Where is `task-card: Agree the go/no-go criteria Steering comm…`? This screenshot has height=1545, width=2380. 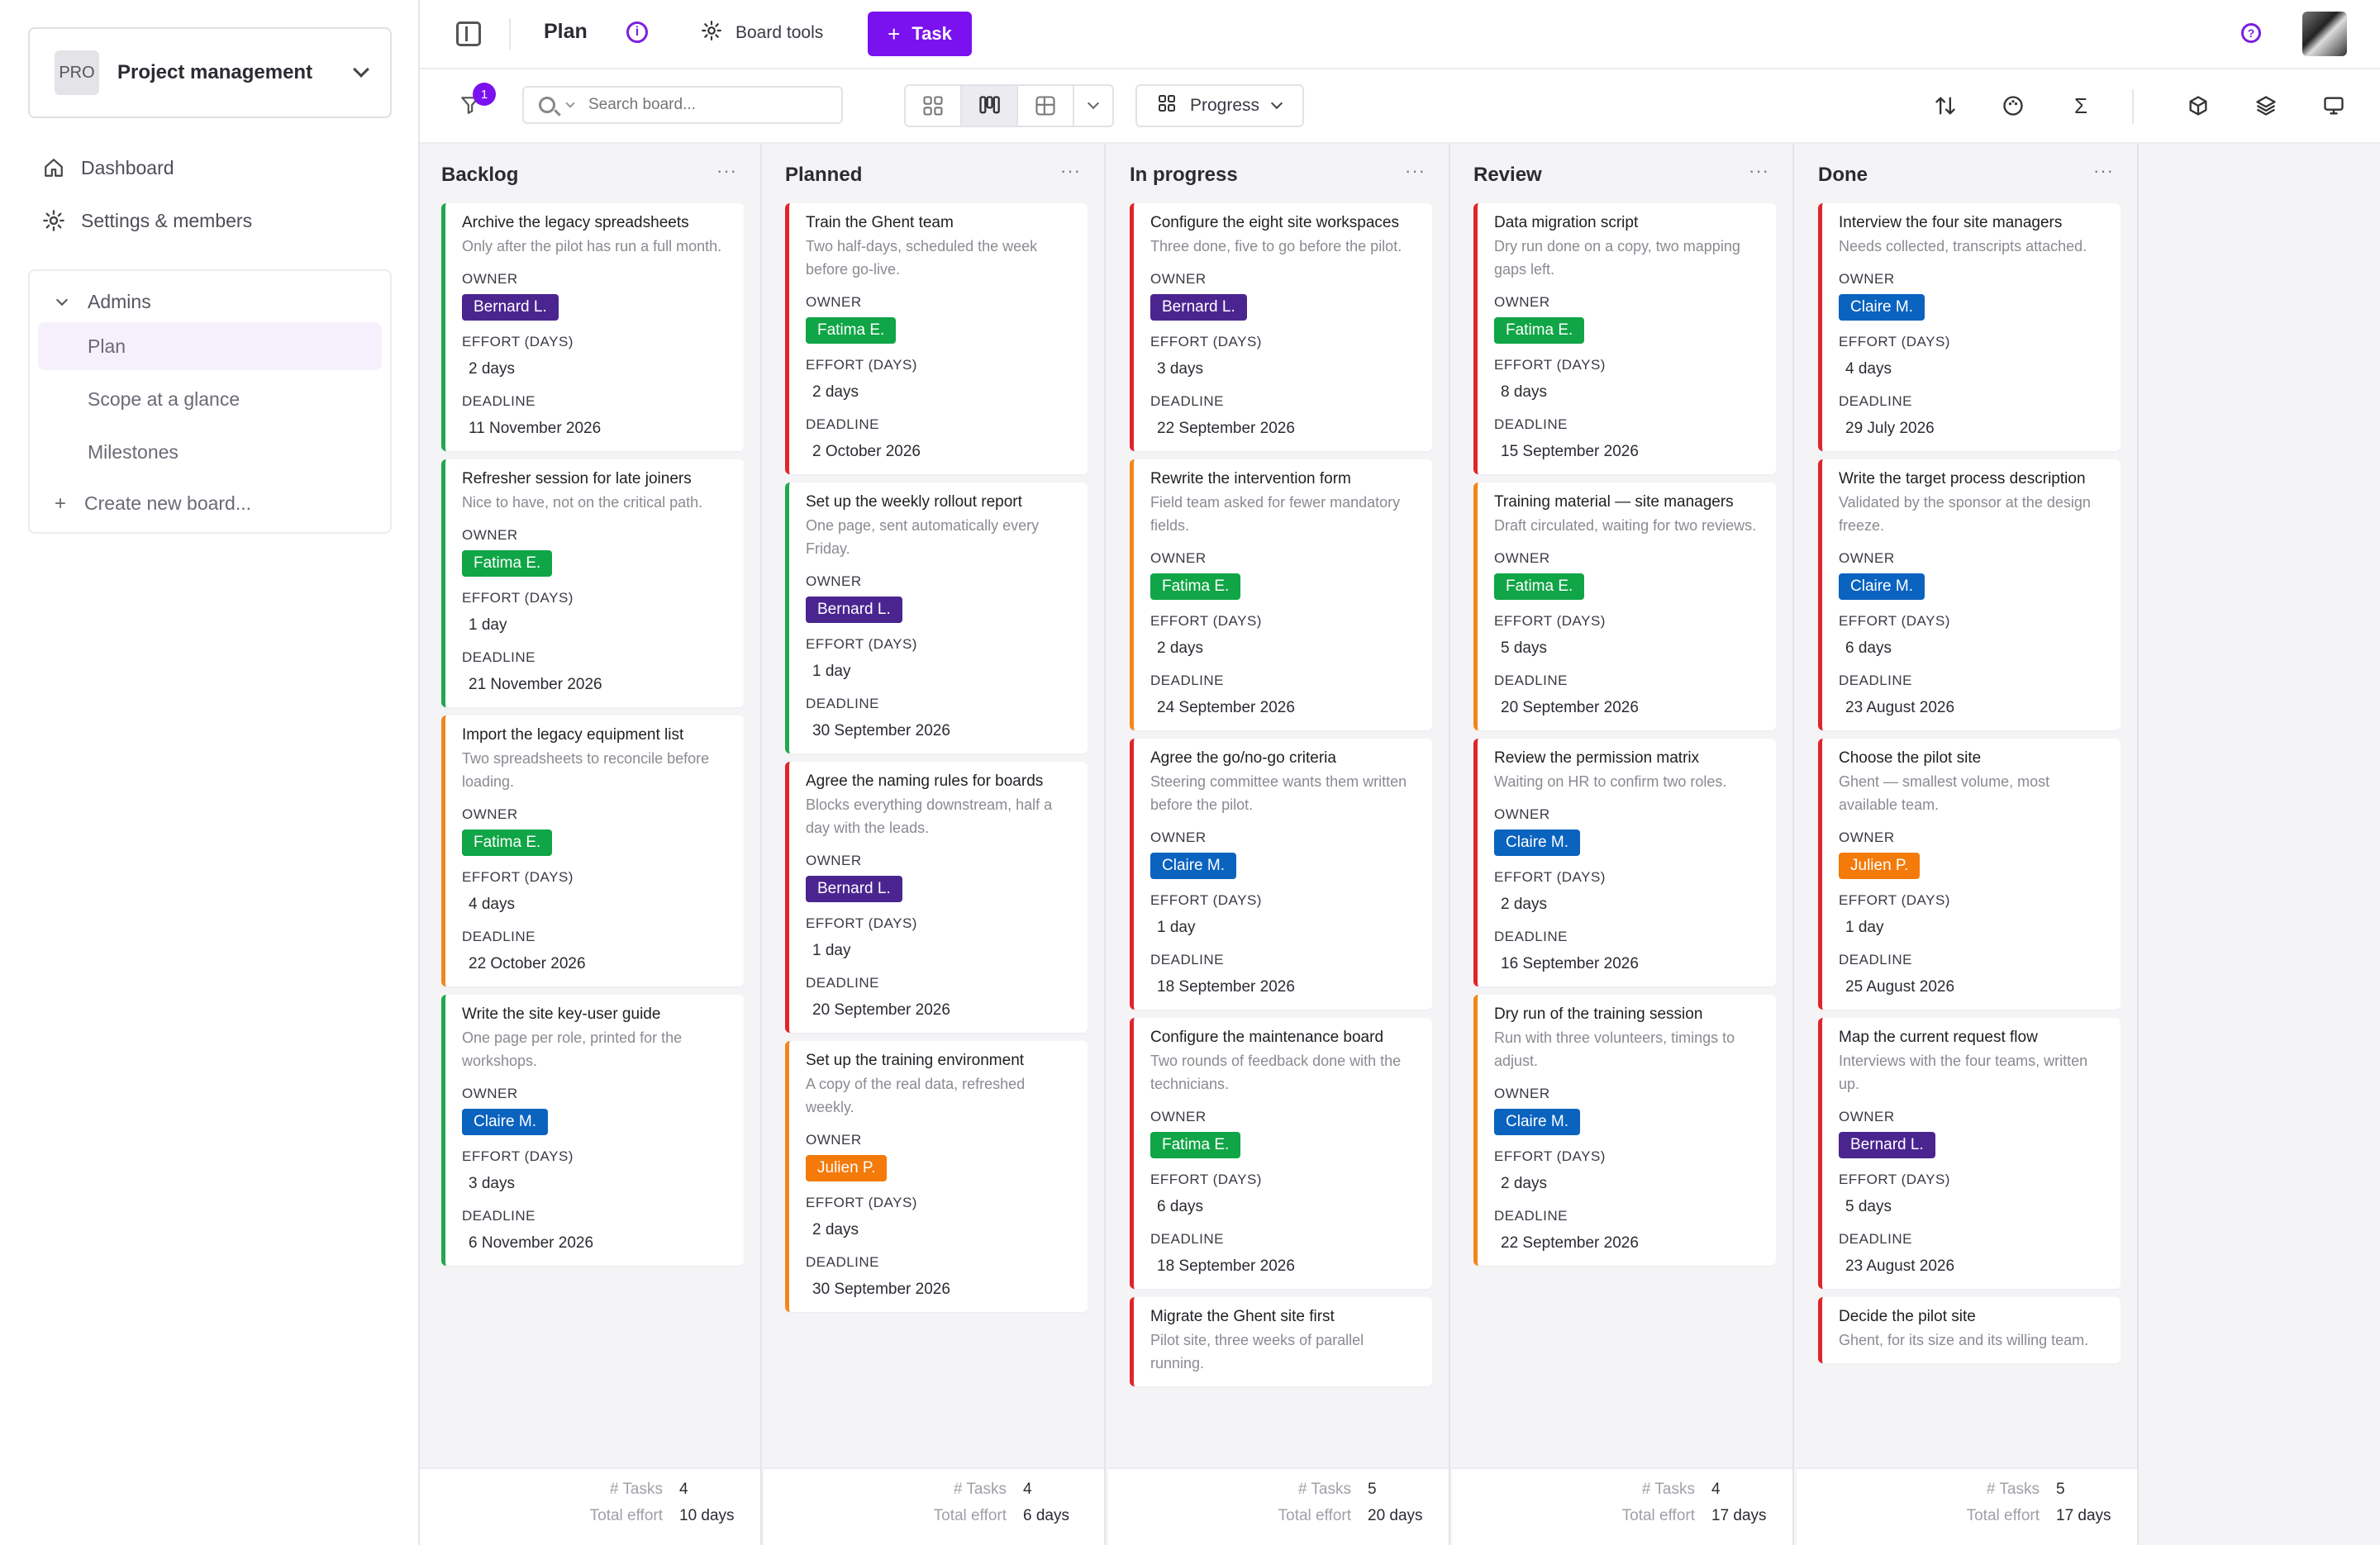
task-card: Agree the go/no-go criteria Steering comm… is located at coordinates (1281, 875).